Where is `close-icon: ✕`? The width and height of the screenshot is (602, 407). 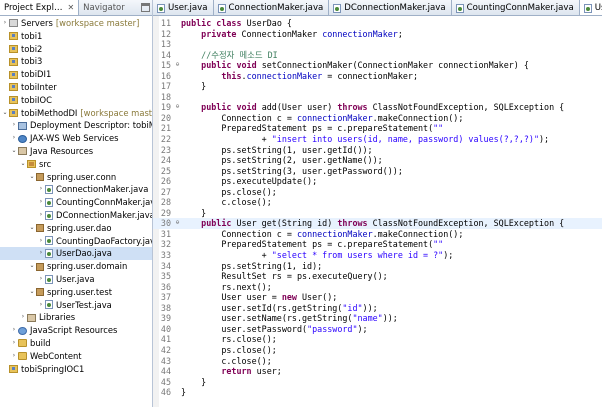
close-icon: ✕ is located at coordinates (70, 7).